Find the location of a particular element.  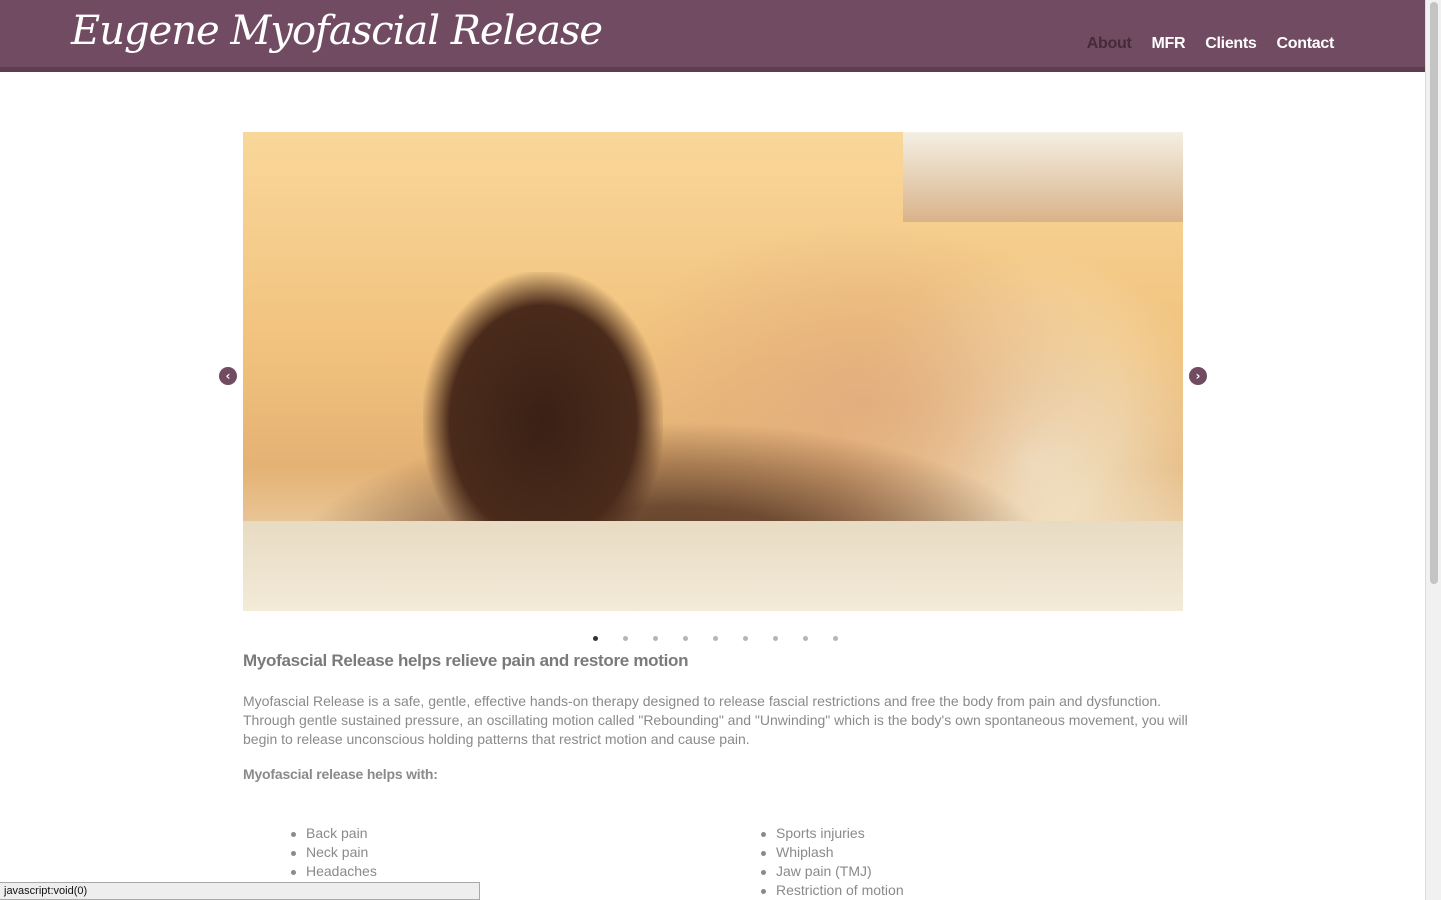

site-brand: Eugene Myofascial Release is located at coordinates (337, 31).